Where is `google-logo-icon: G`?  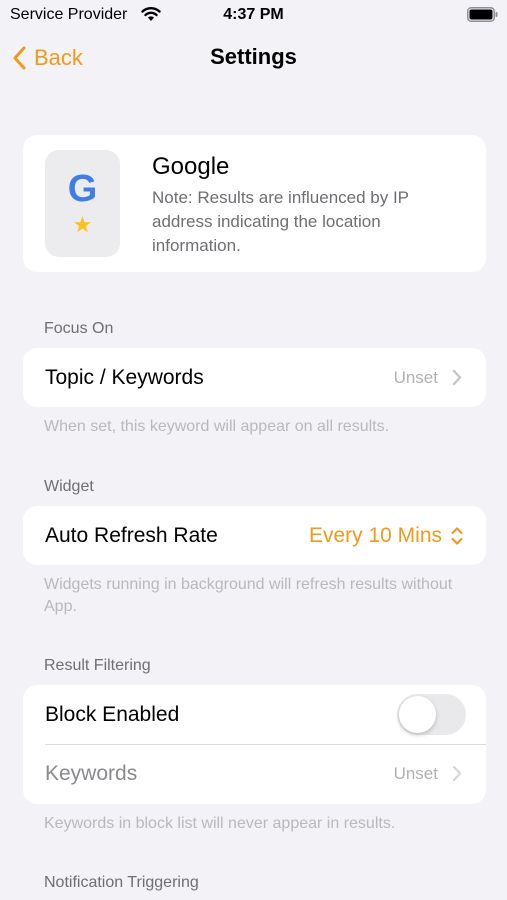
google-logo-icon: G is located at coordinates (82, 189).